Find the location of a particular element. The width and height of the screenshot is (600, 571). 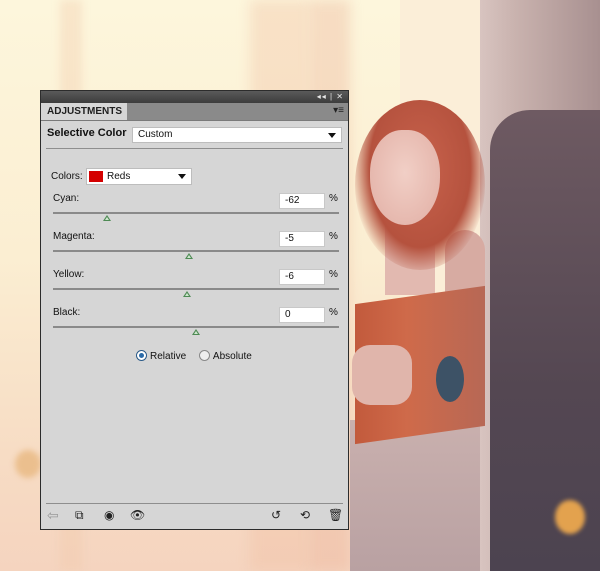

tab-row: ADJUSTMENTS ▾≡ is located at coordinates (194, 112).